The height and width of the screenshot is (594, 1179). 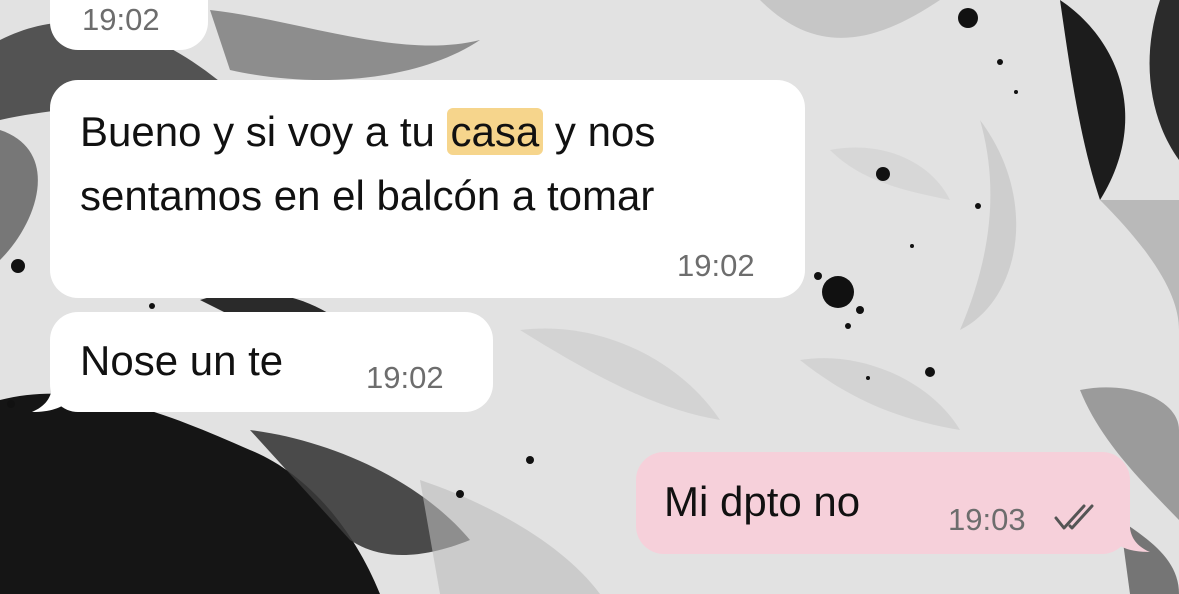 I want to click on message-bubble-incoming: Nose un te 19:02, so click(x=271, y=362).